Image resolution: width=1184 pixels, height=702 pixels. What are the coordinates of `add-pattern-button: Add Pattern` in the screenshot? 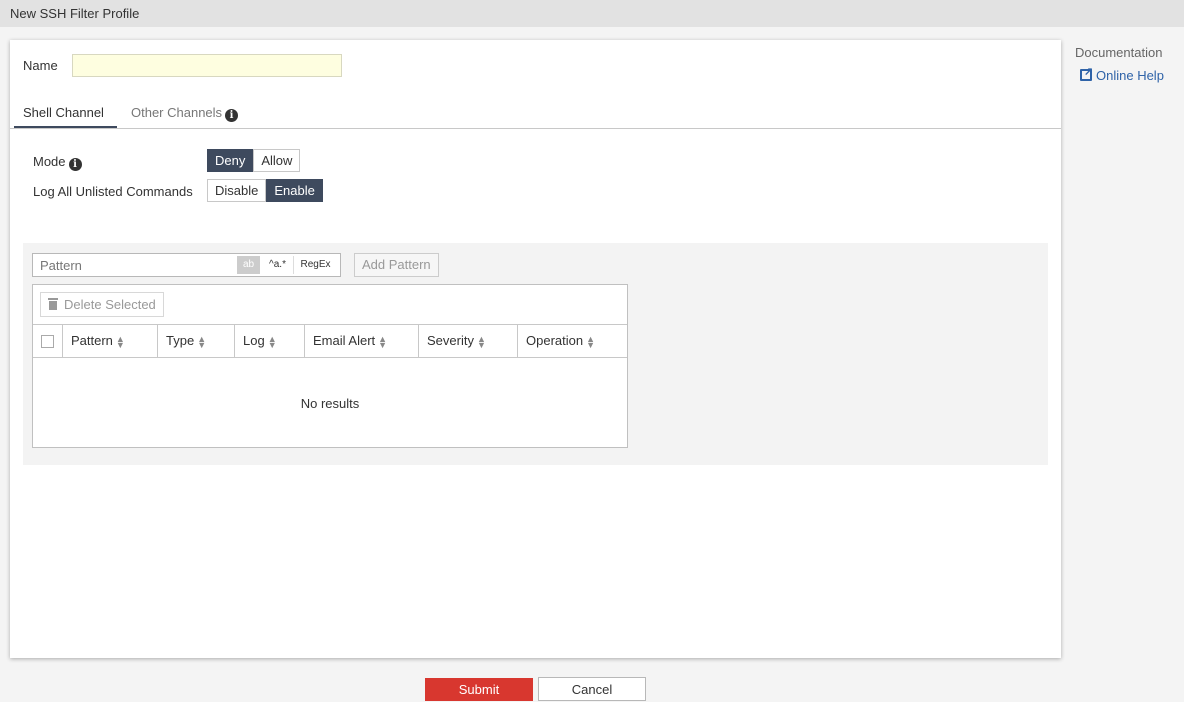 It's located at (396, 265).